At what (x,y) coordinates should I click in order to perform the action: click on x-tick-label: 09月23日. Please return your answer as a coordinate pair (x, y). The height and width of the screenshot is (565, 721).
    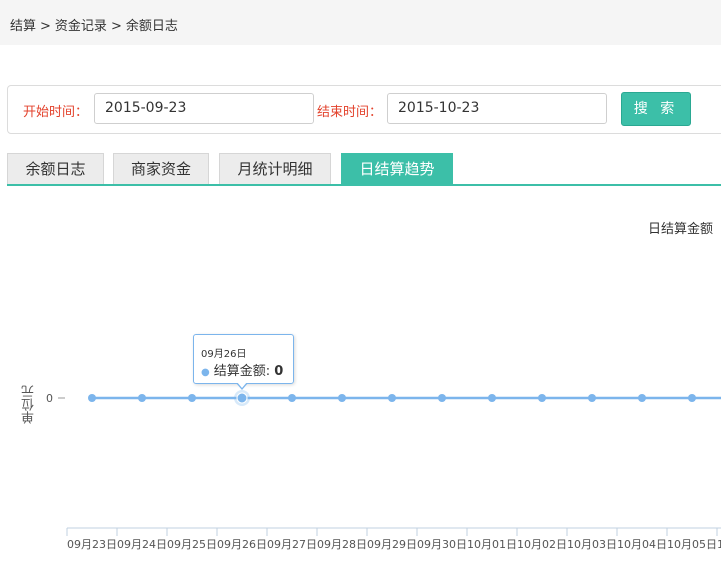
    Looking at the image, I should click on (92, 544).